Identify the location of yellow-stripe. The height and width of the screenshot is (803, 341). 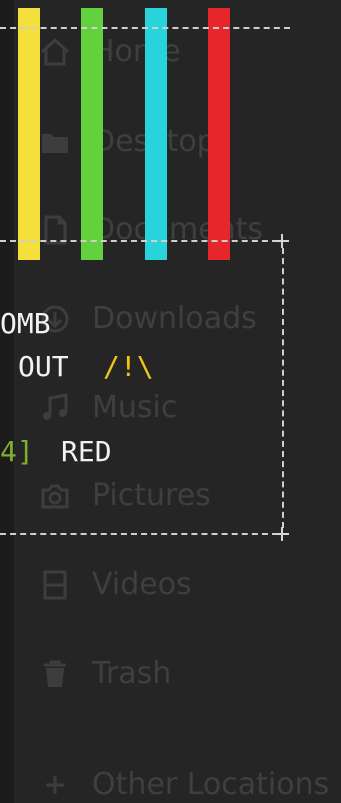
(29, 134).